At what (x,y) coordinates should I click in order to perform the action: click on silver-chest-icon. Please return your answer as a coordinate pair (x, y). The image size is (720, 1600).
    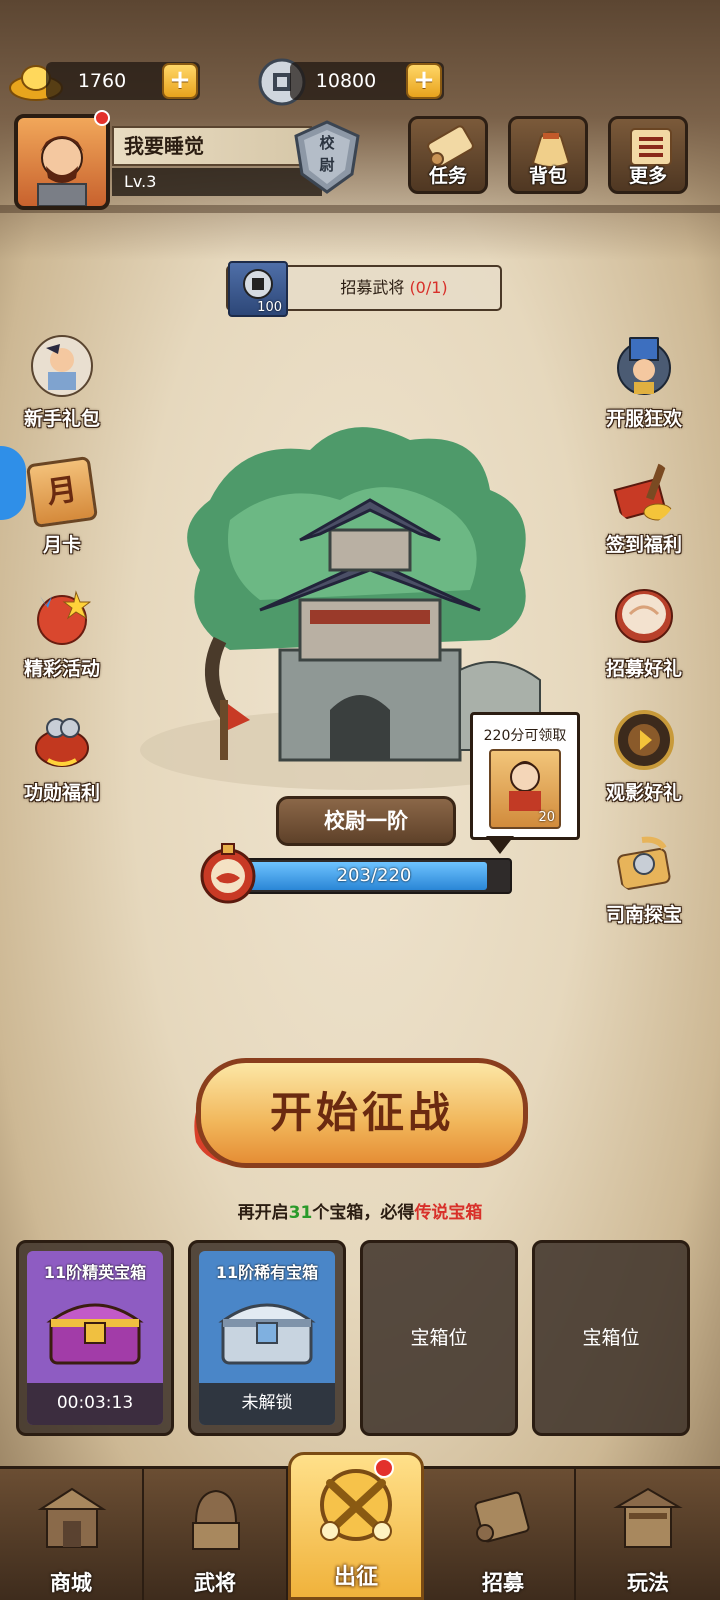
    Looking at the image, I should click on (267, 1334).